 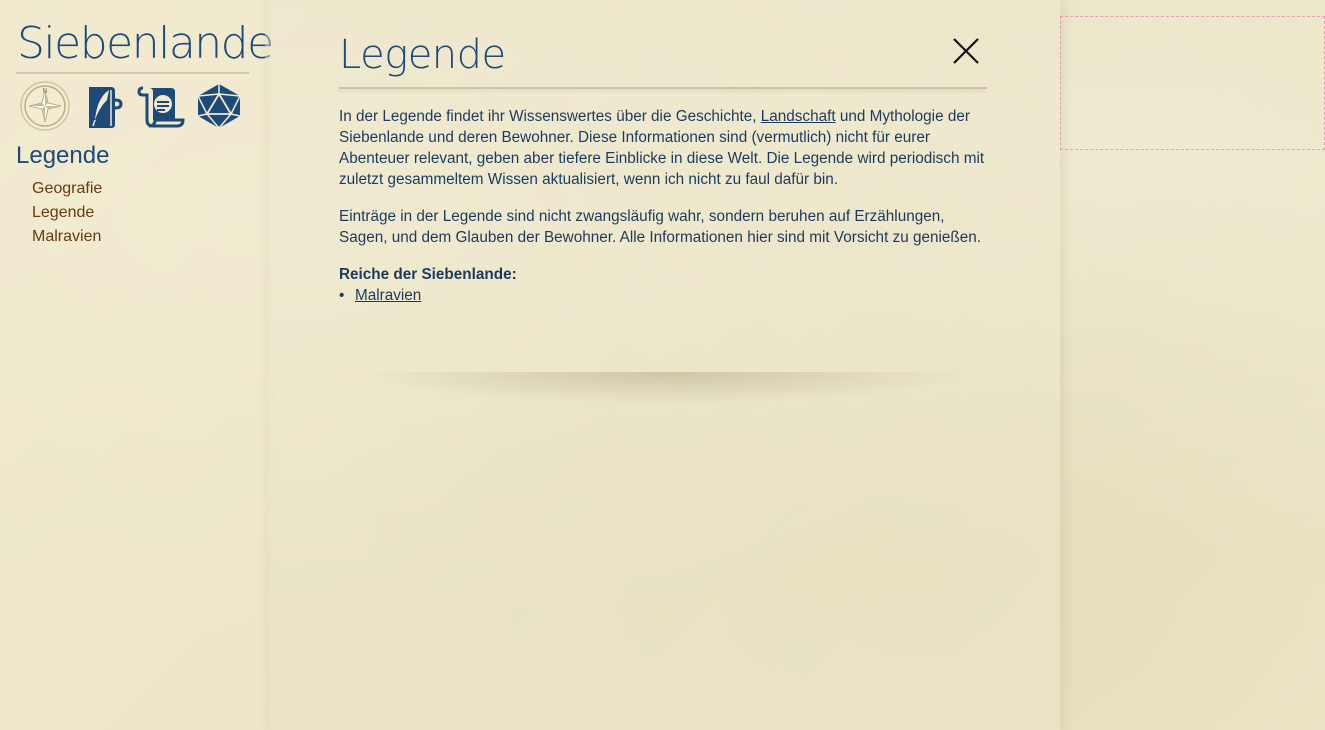 What do you see at coordinates (132, 73) in the screenshot?
I see `title-divider` at bounding box center [132, 73].